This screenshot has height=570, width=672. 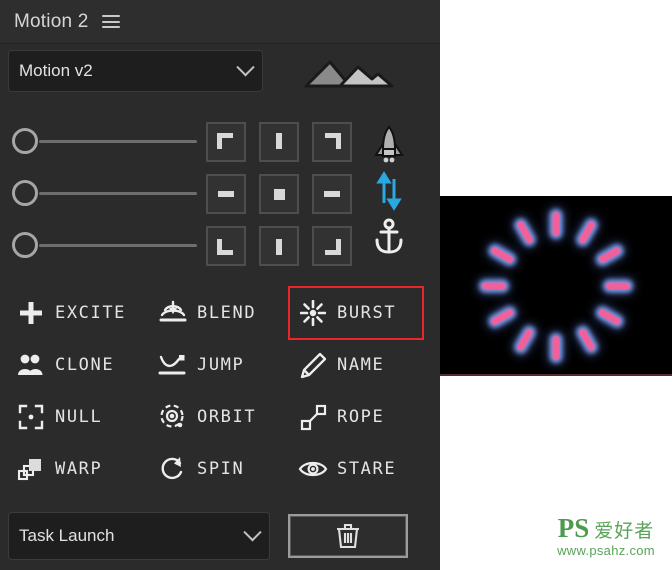 What do you see at coordinates (31, 417) in the screenshot?
I see `null-icon` at bounding box center [31, 417].